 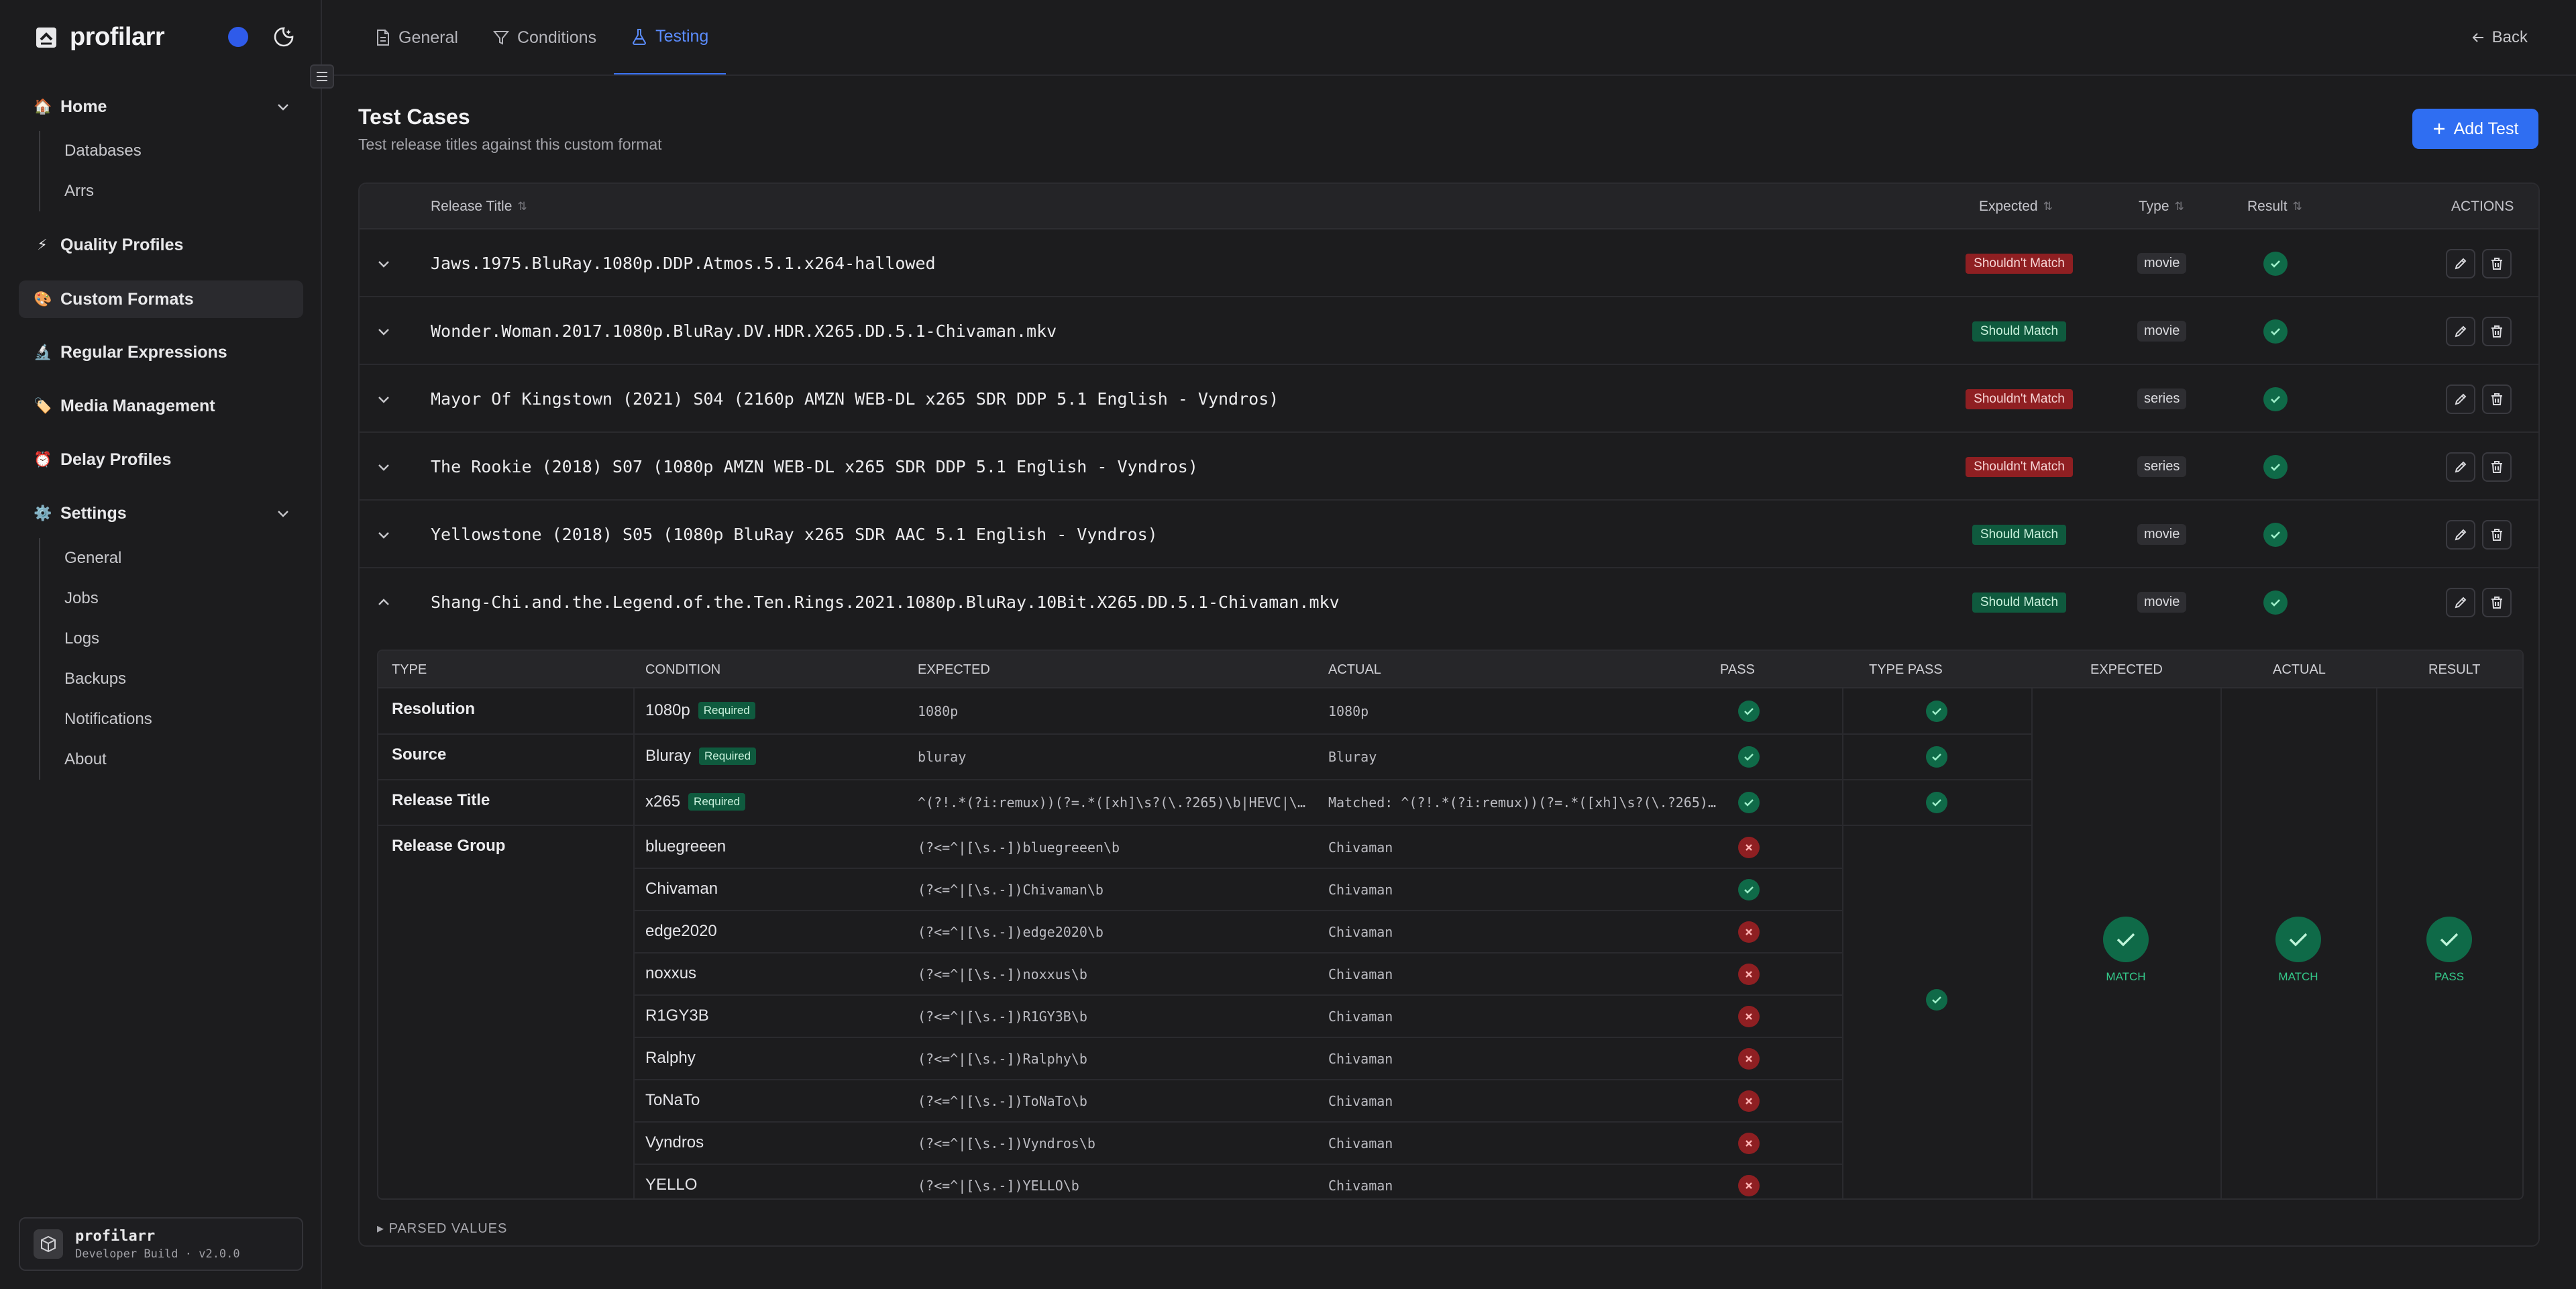 What do you see at coordinates (500, 38) in the screenshot?
I see `filter-icon` at bounding box center [500, 38].